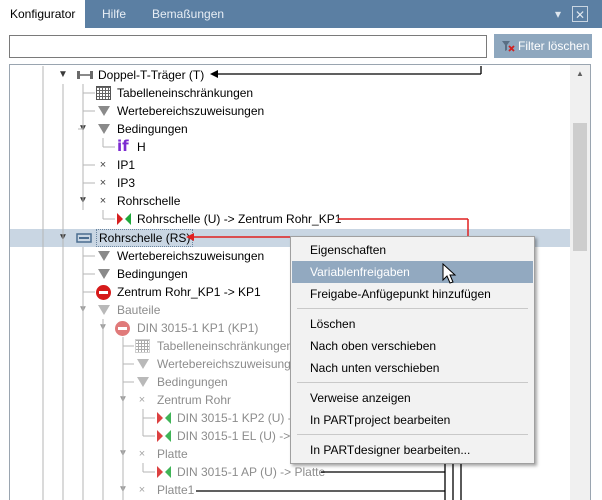  Describe the element at coordinates (126, 183) in the screenshot. I see `tree-node-label: IP3` at that location.